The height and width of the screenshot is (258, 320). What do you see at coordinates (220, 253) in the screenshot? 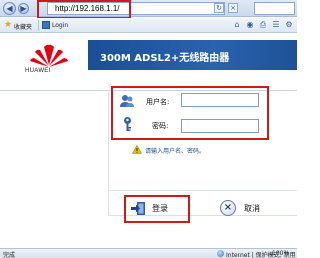
I see `internet-zone-icon` at bounding box center [220, 253].